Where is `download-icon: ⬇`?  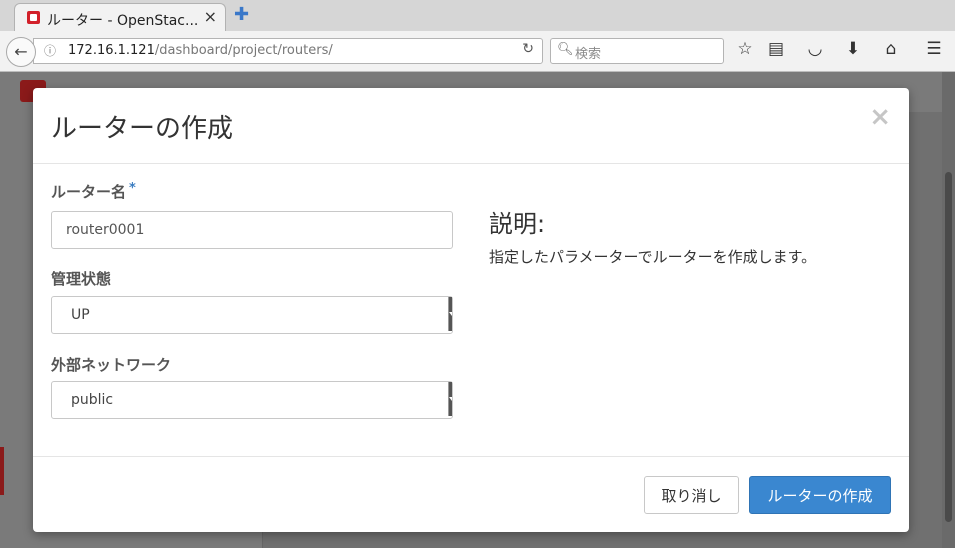 download-icon: ⬇ is located at coordinates (853, 49).